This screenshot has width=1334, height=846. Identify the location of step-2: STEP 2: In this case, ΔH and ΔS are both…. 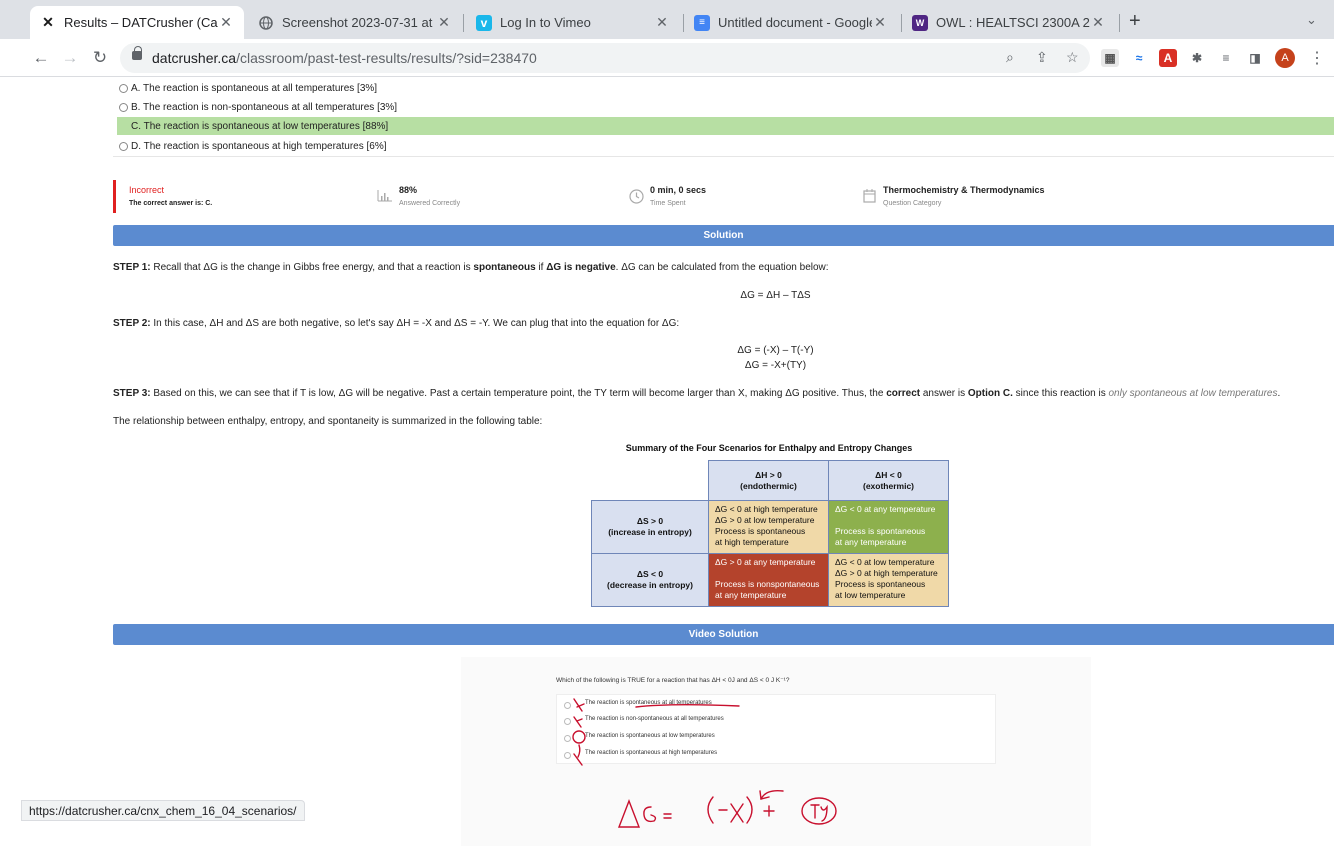
(396, 323).